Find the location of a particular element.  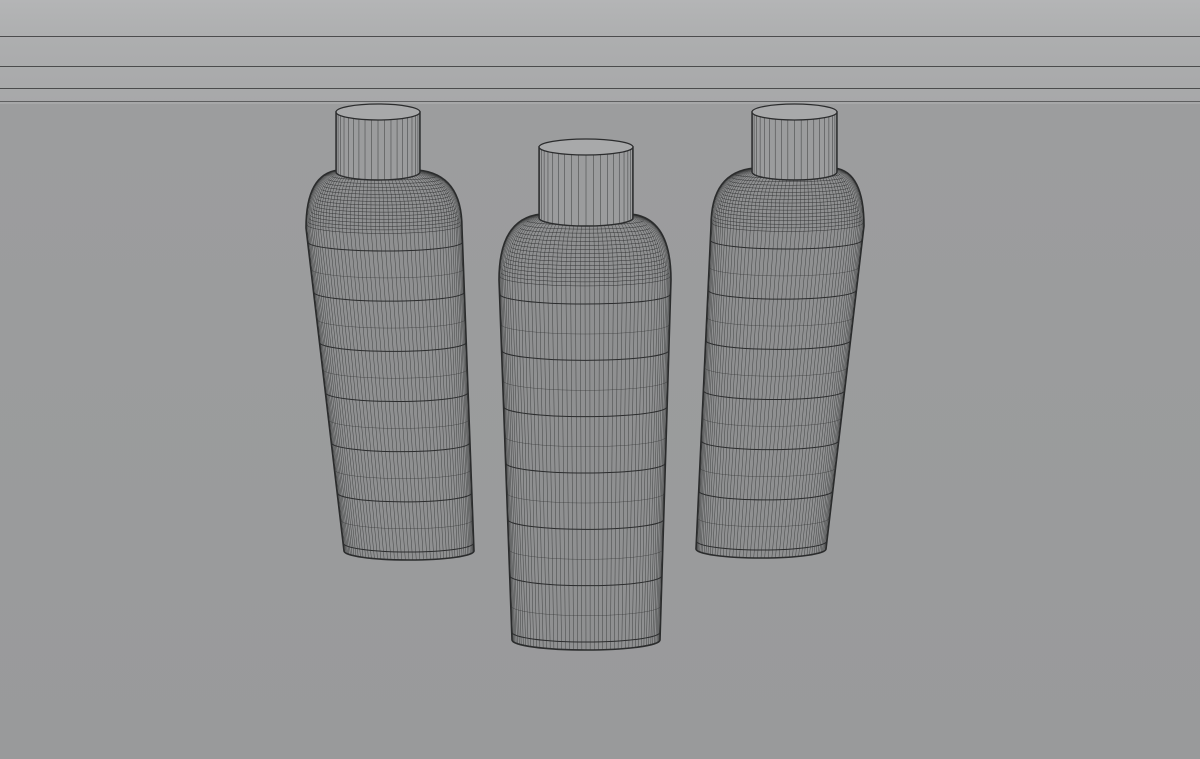

bottle-center is located at coordinates (585, 394).